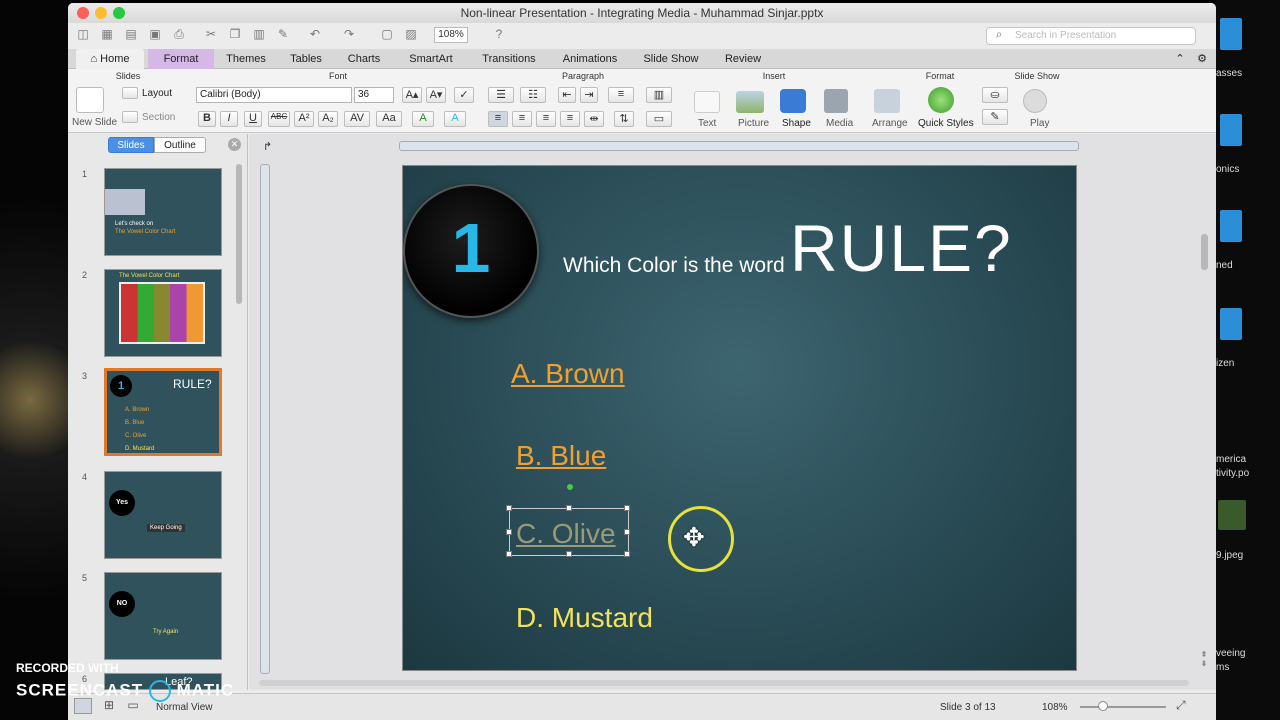 Image resolution: width=1280 pixels, height=720 pixels. What do you see at coordinates (304, 119) in the screenshot?
I see `superscript-icon: A²` at bounding box center [304, 119].